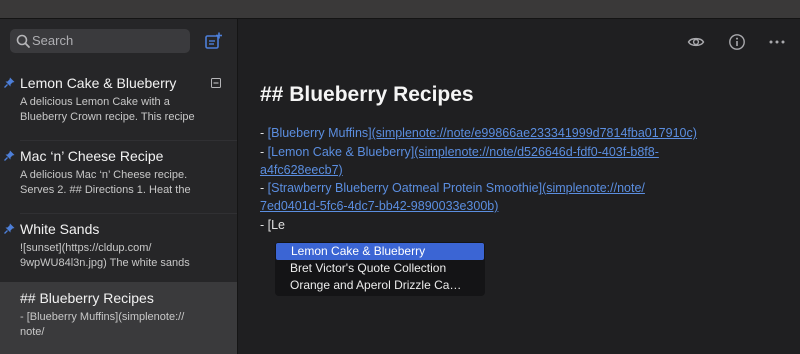 The height and width of the screenshot is (354, 800). What do you see at coordinates (777, 42) in the screenshot?
I see `more-icon` at bounding box center [777, 42].